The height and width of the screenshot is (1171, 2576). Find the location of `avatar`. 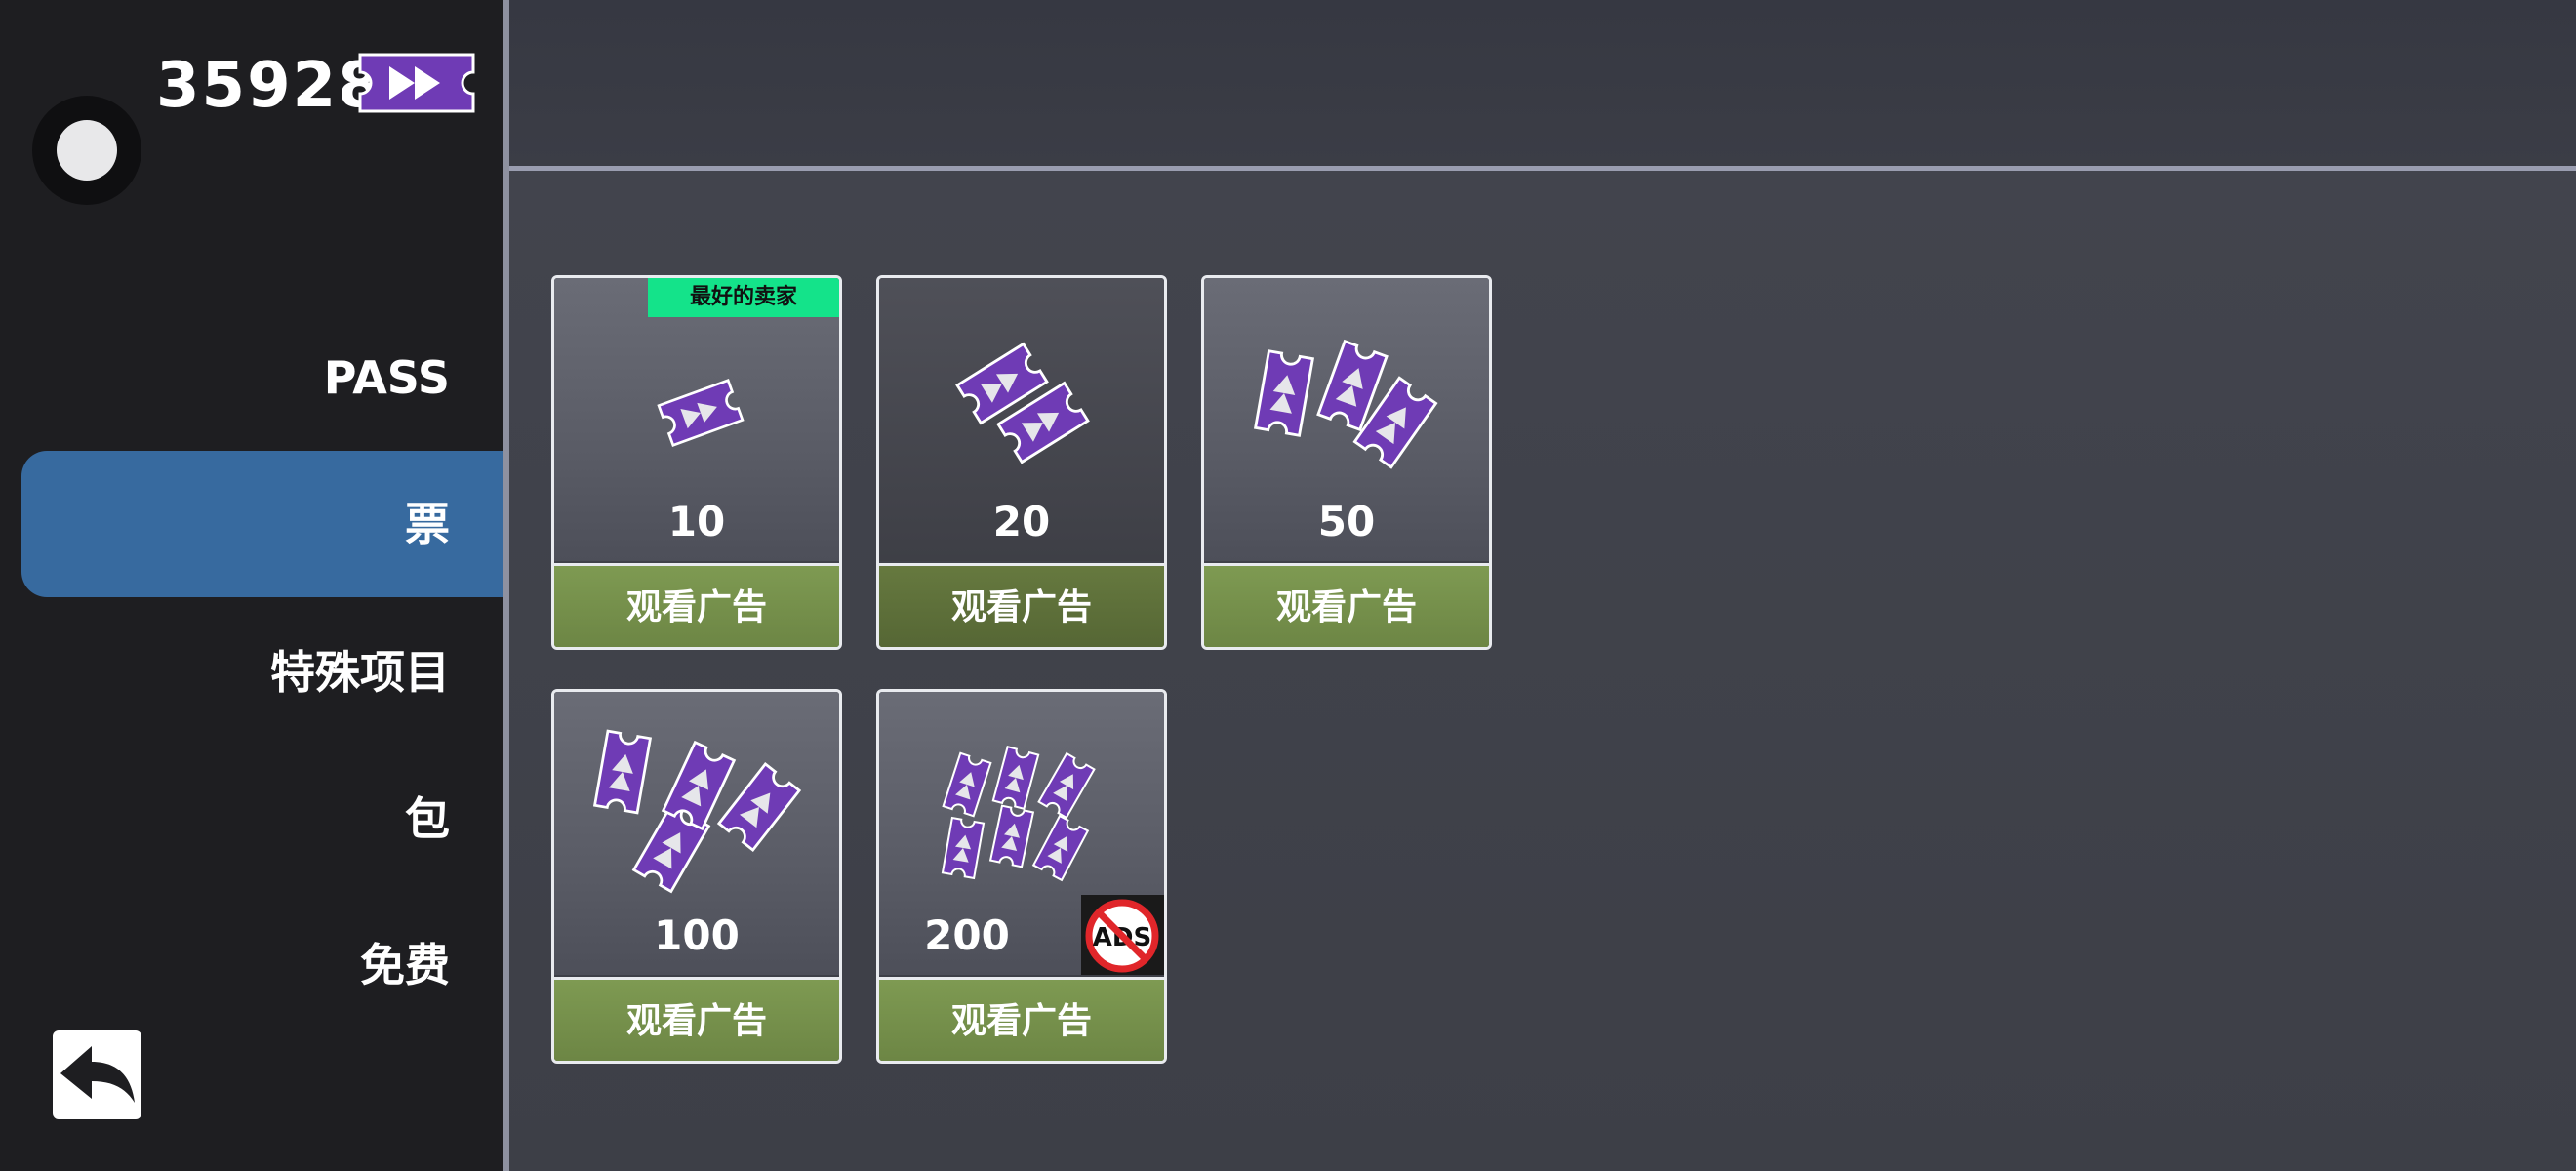

avatar is located at coordinates (86, 150).